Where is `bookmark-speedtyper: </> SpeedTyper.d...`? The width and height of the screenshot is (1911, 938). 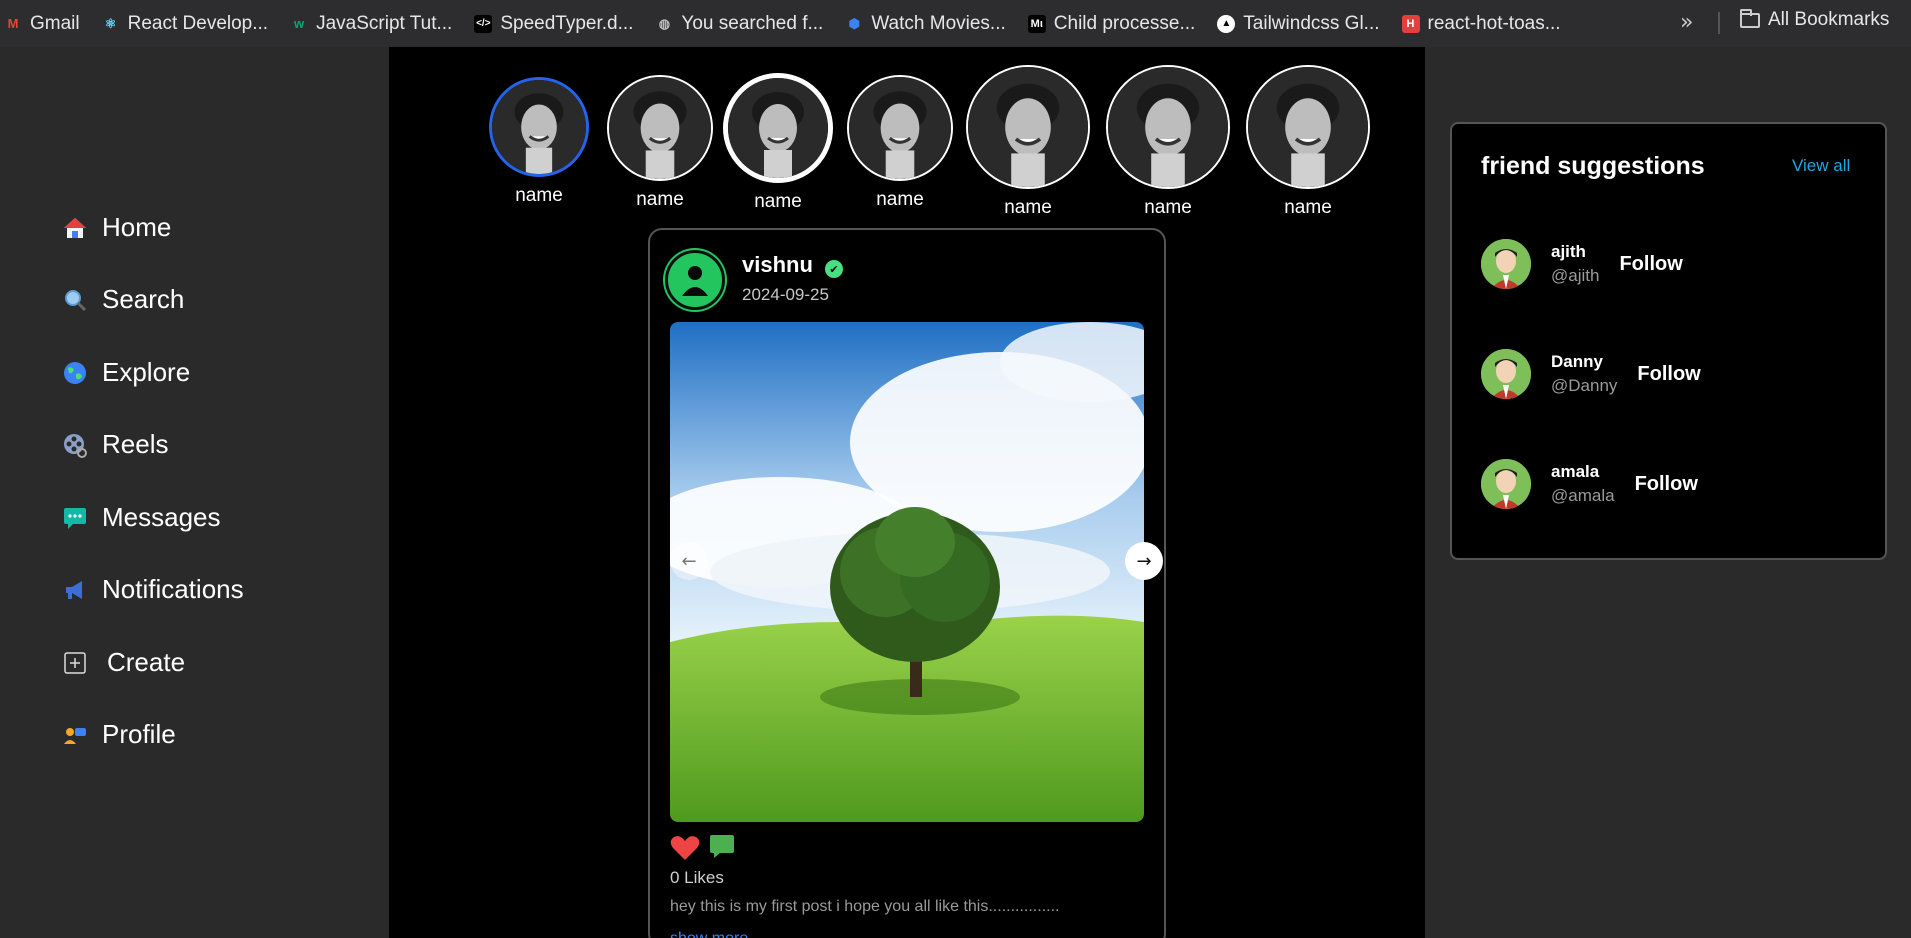
bookmark-speedtyper: </> SpeedTyper.d... is located at coordinates (553, 24).